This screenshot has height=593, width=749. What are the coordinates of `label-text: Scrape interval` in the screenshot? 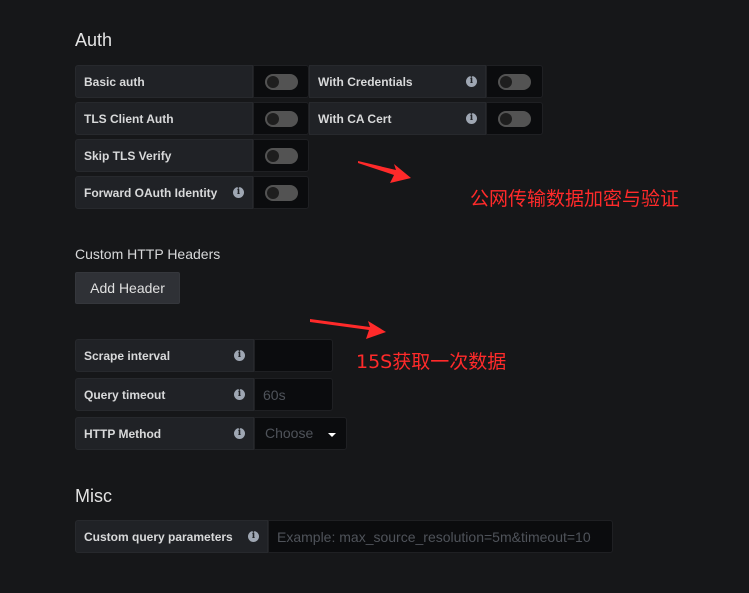 It's located at (127, 355).